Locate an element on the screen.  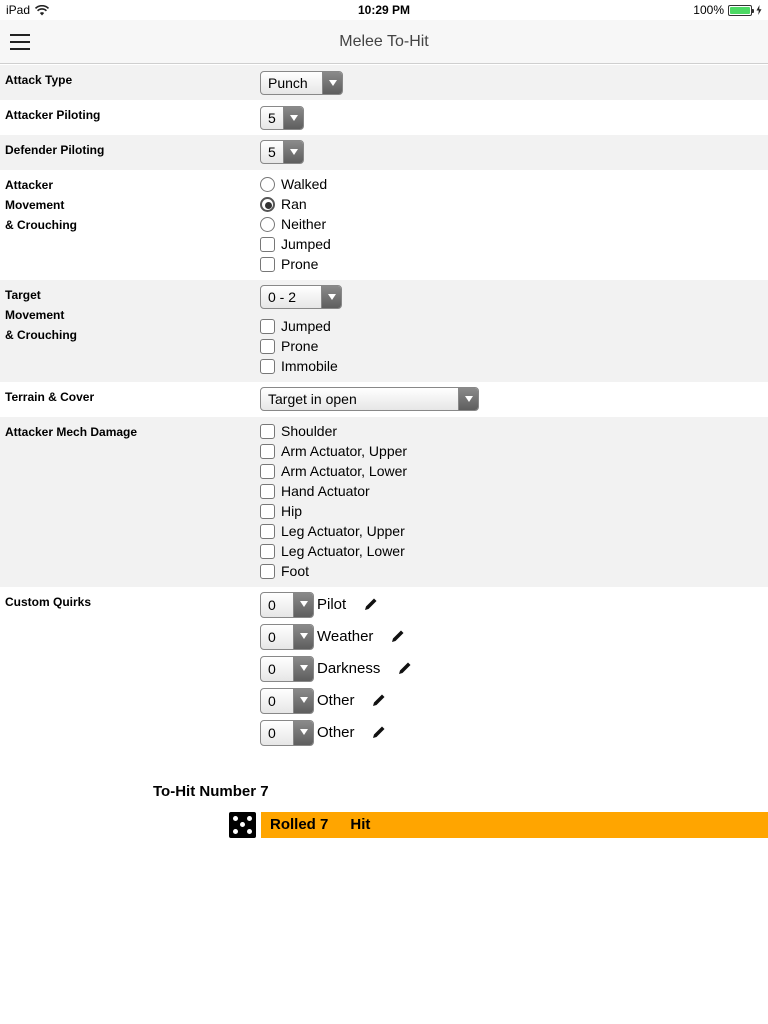
checkbox-hand: Hand Actuator is located at coordinates (333, 491).